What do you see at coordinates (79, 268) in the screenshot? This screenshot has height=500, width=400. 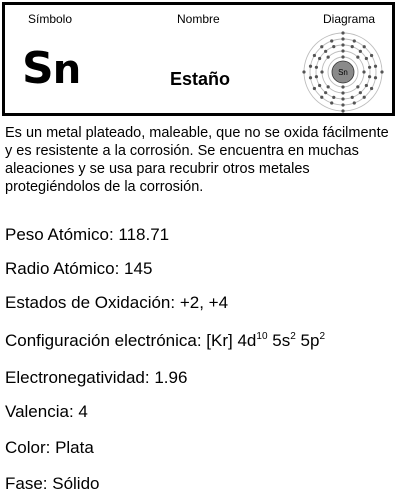 I see `atomic-radius: Radio Atómico: 145` at bounding box center [79, 268].